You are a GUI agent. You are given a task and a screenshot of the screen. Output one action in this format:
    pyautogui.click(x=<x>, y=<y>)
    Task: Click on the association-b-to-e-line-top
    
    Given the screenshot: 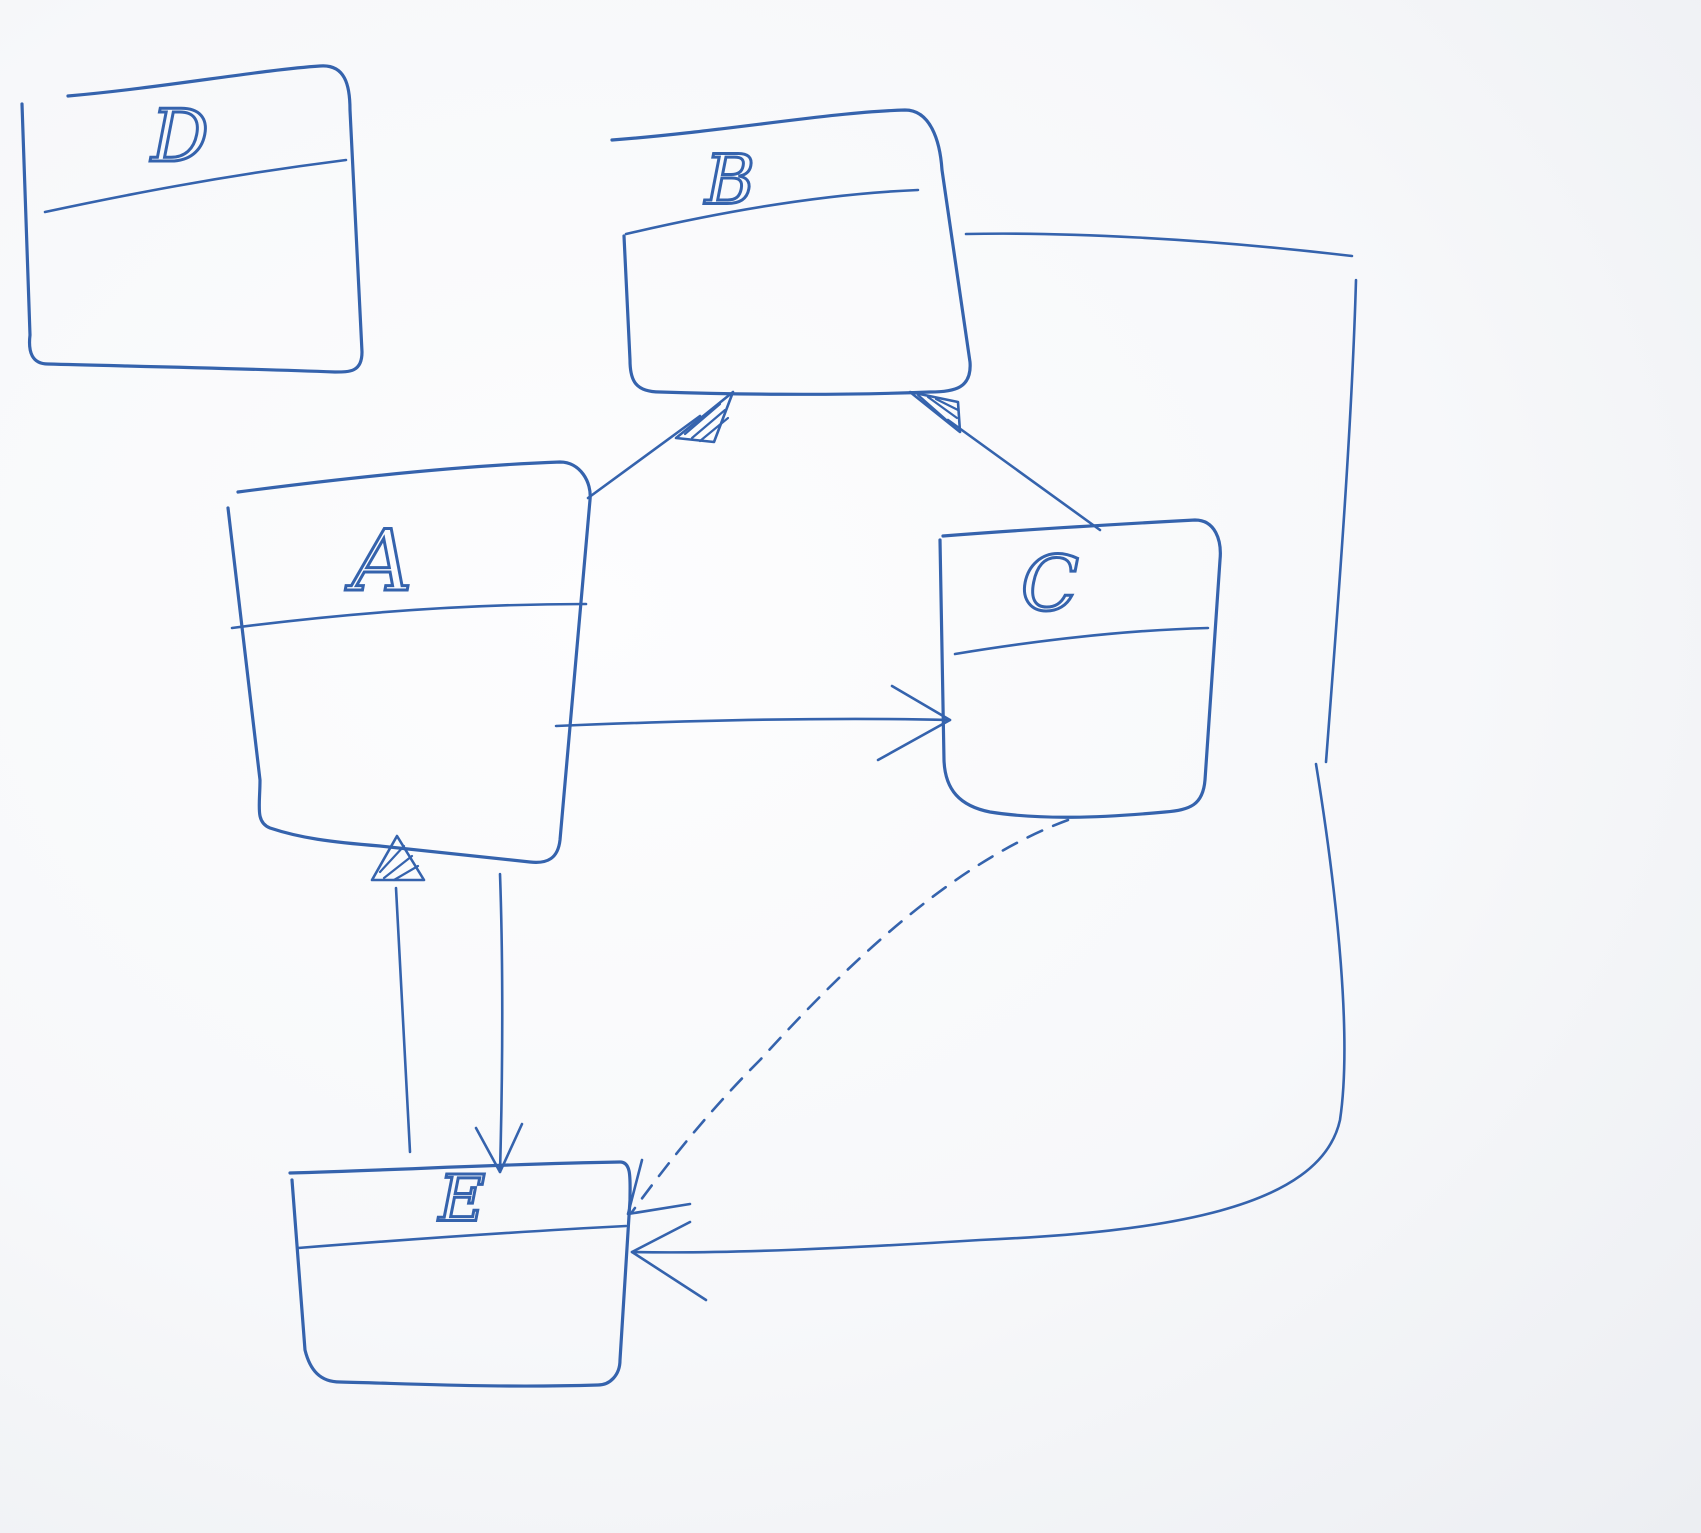 What is the action you would take?
    pyautogui.click(x=1159, y=245)
    